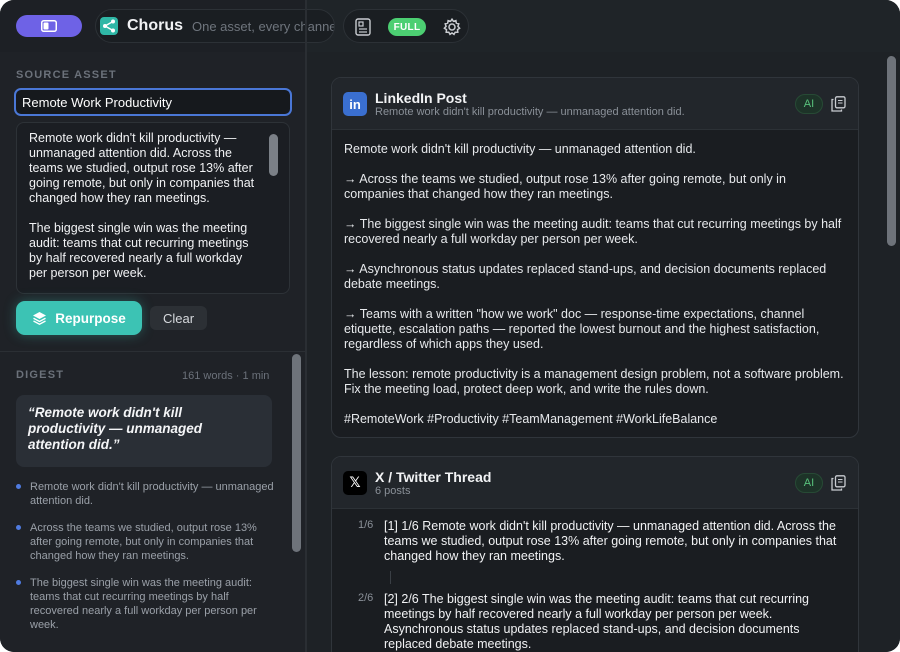 The width and height of the screenshot is (900, 652). Describe the element at coordinates (263, 26) in the screenshot. I see `app-tagline: One asset, every channel` at that location.